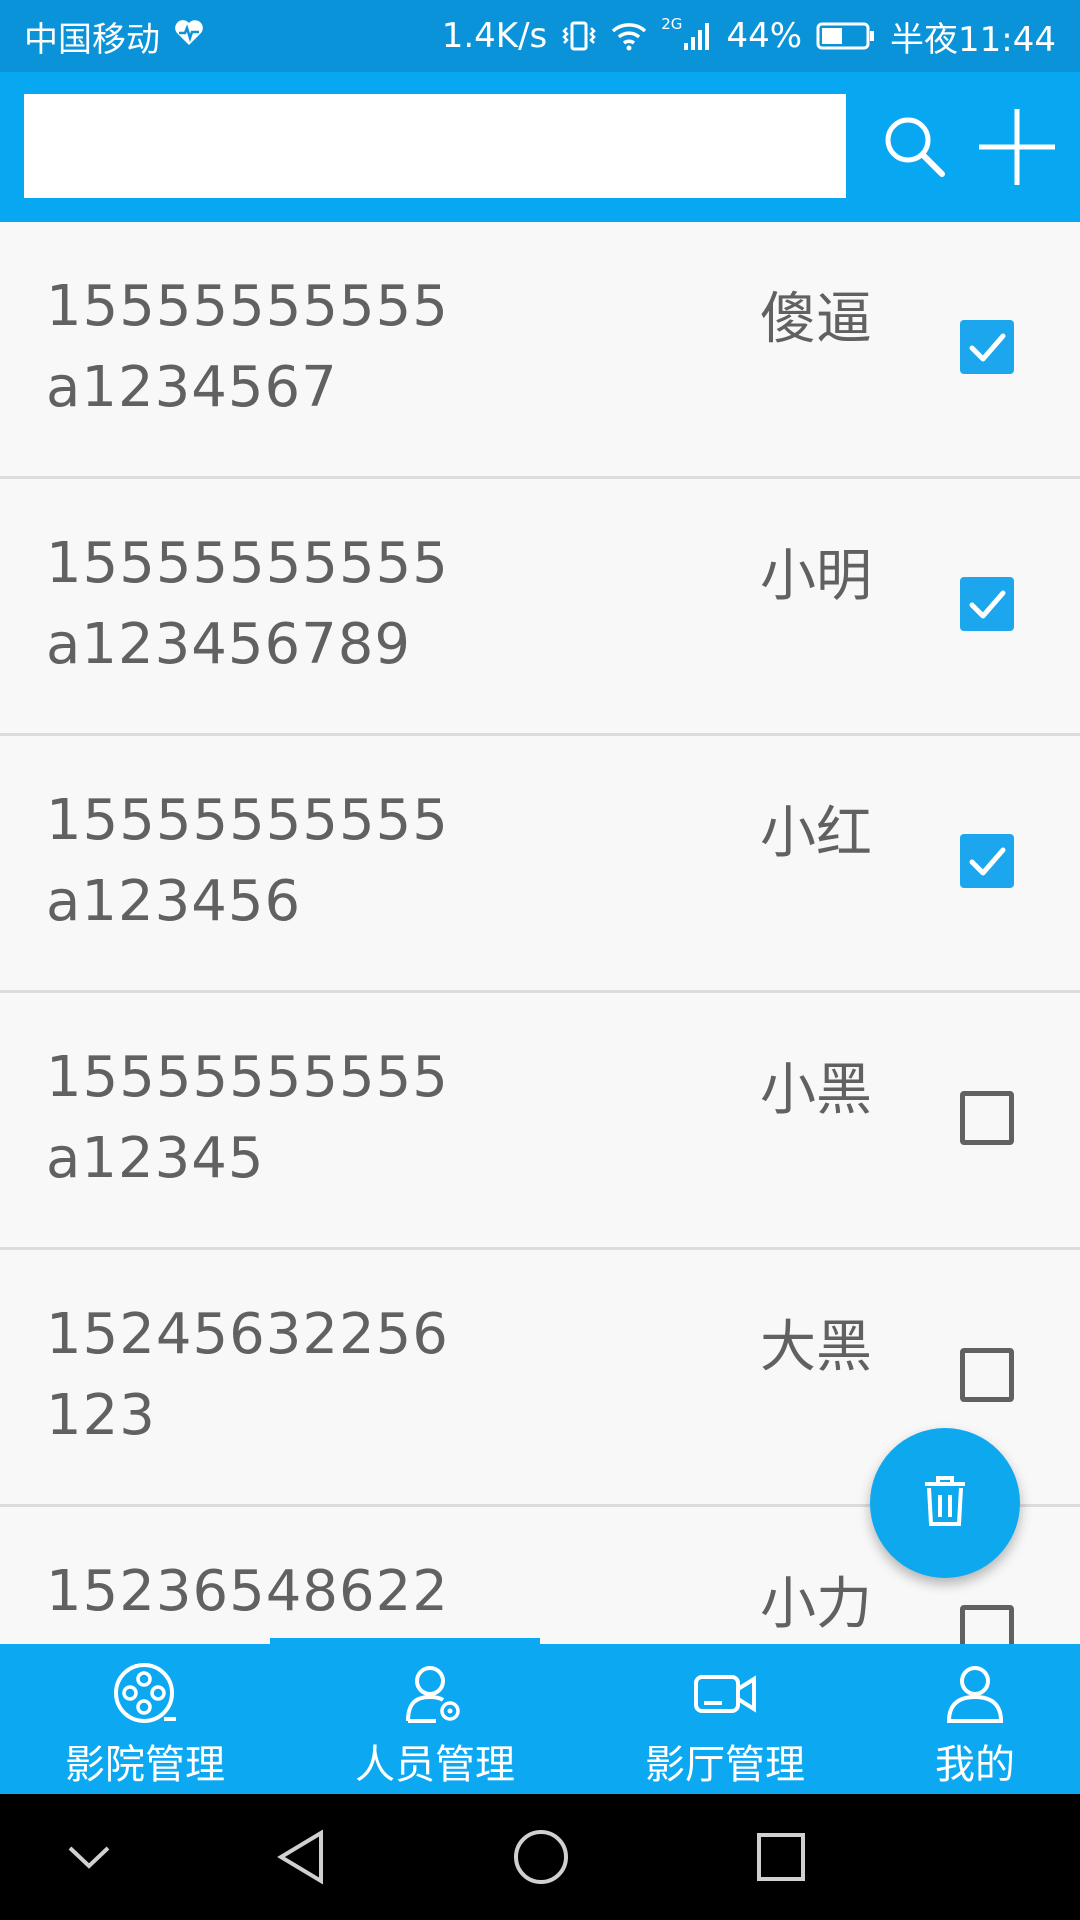 The image size is (1080, 1920). What do you see at coordinates (816, 1604) in the screenshot?
I see `user-name: 小力` at bounding box center [816, 1604].